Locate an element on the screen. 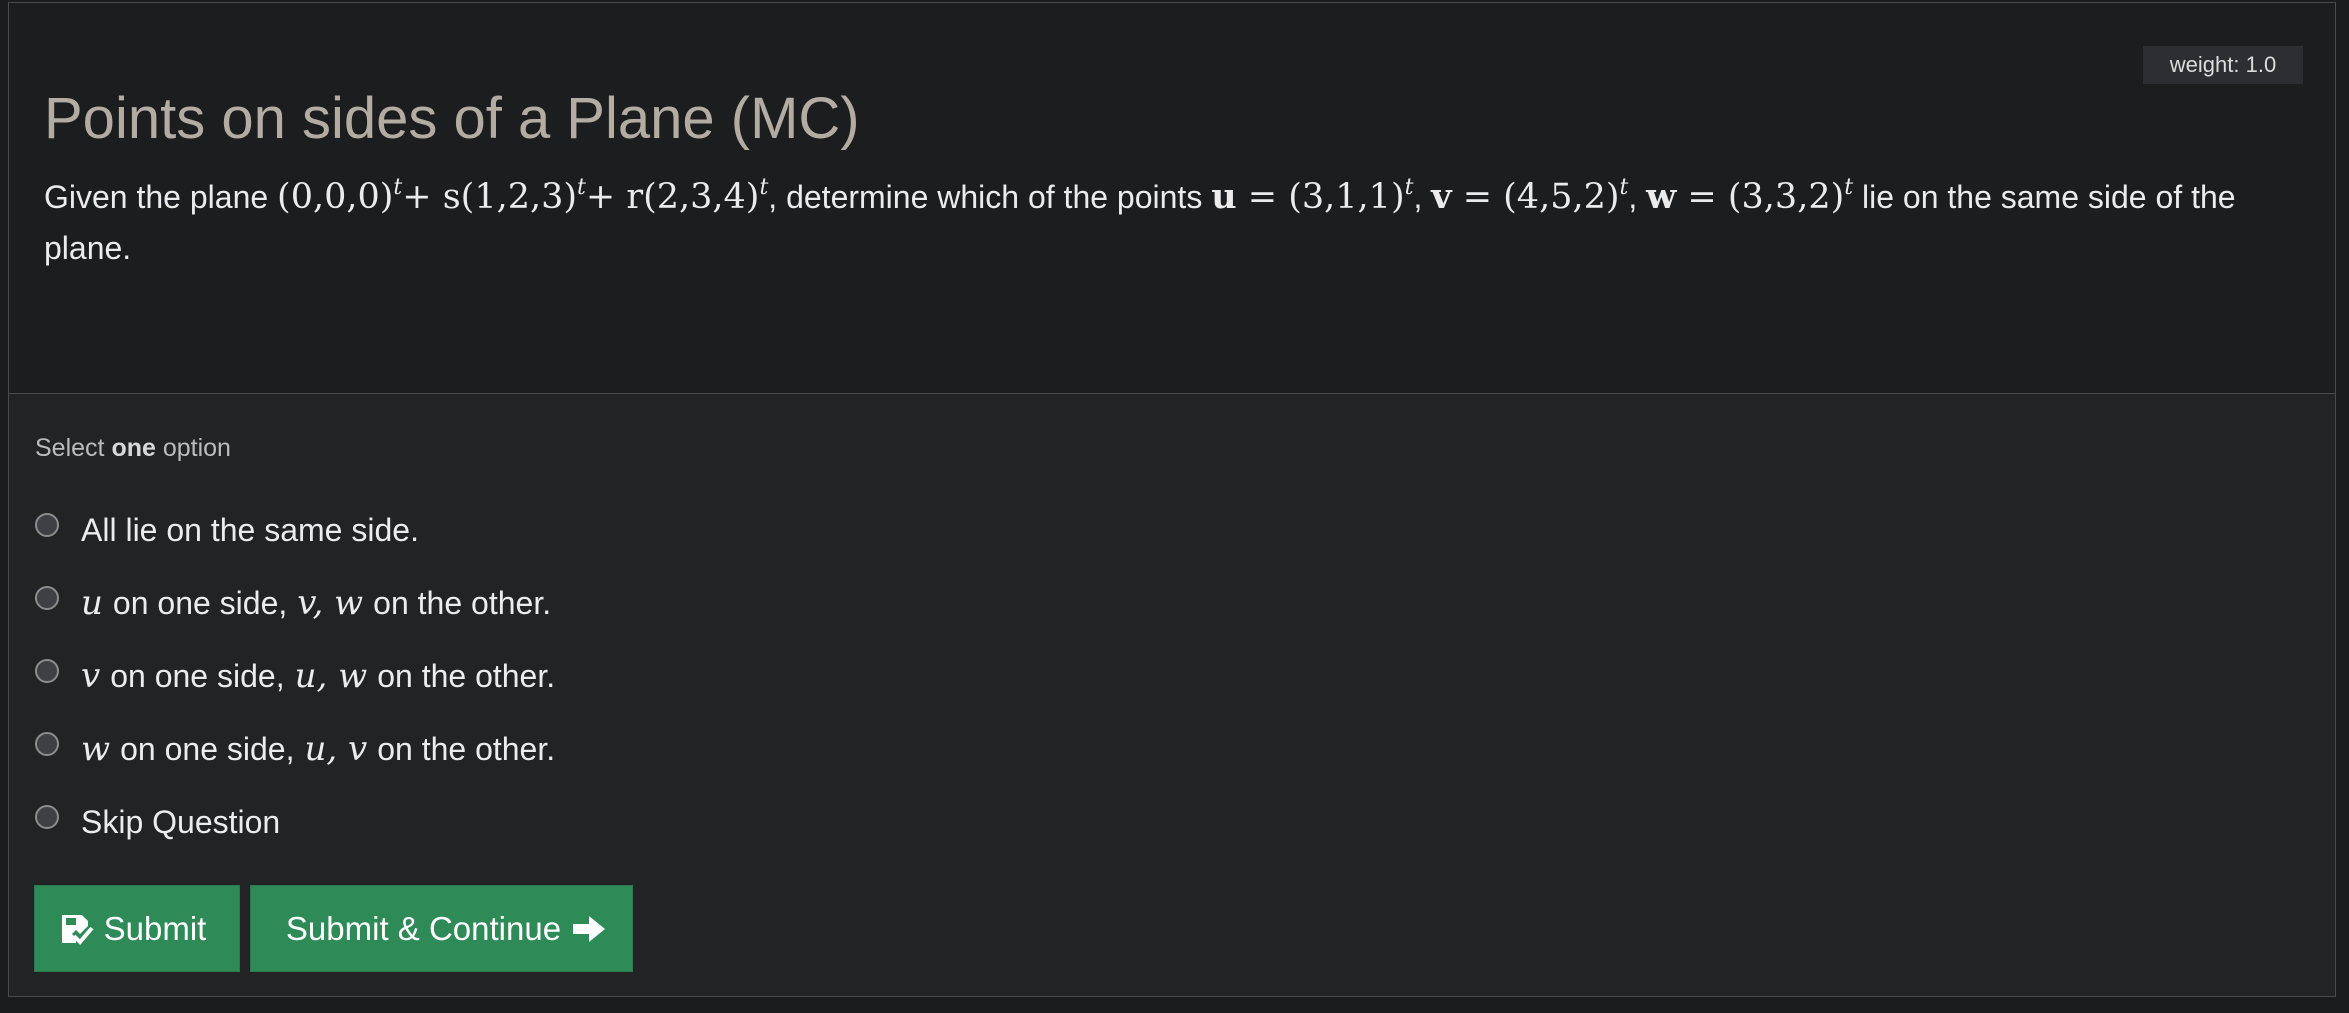 The width and height of the screenshot is (2349, 1013). point-u-exp: t is located at coordinates (1409, 187).